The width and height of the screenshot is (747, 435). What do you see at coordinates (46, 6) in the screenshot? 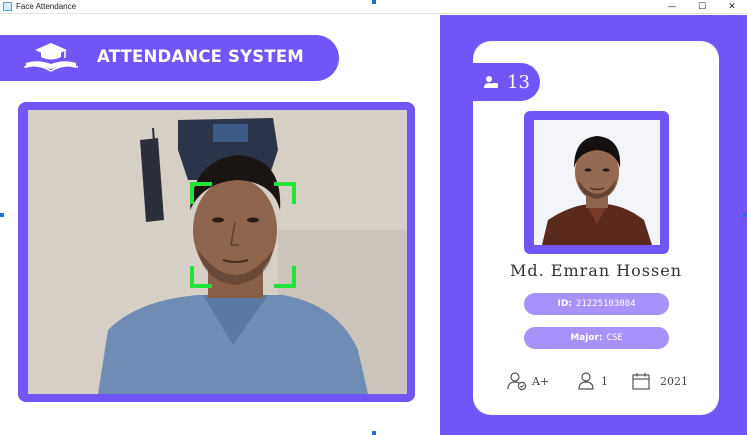
I see `window-title: Face Attendance` at bounding box center [46, 6].